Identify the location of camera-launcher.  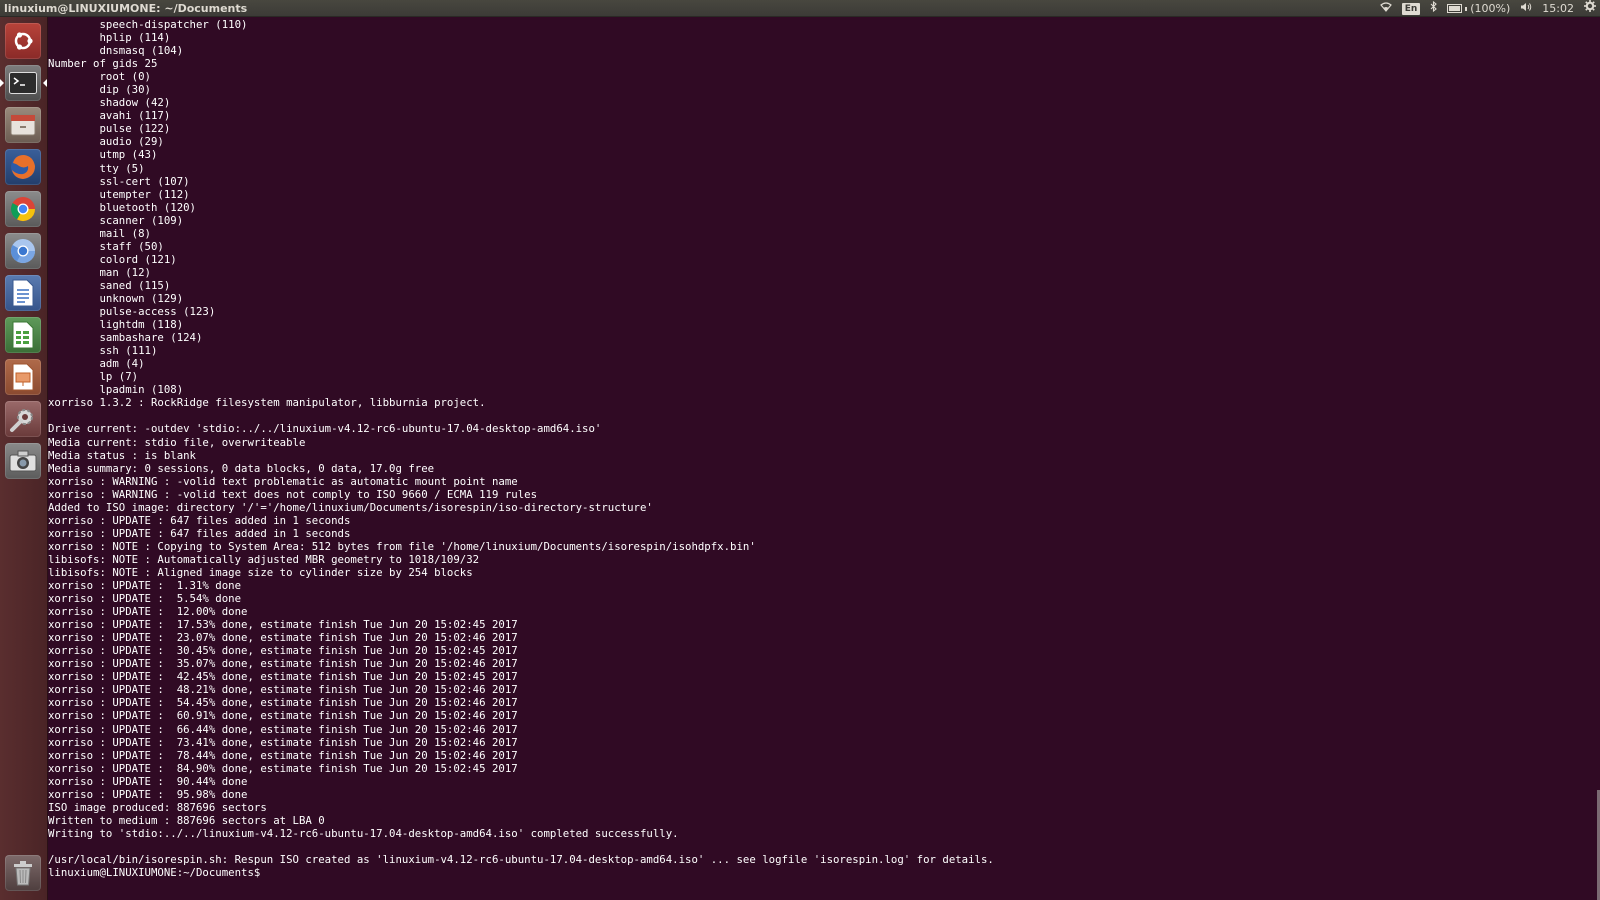
(23, 461).